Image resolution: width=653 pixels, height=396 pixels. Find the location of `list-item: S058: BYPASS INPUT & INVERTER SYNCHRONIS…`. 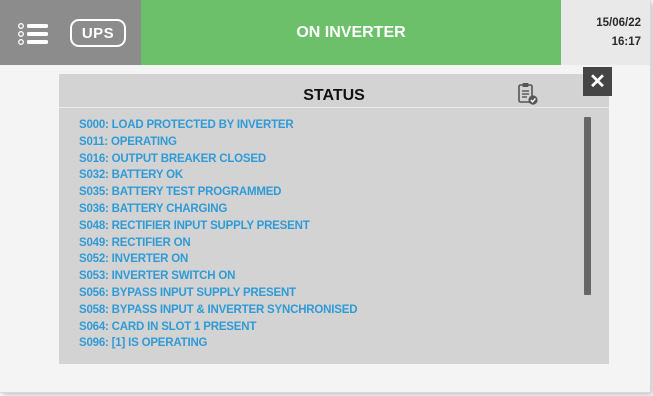

list-item: S058: BYPASS INPUT & INVERTER SYNCHRONIS… is located at coordinates (218, 309).